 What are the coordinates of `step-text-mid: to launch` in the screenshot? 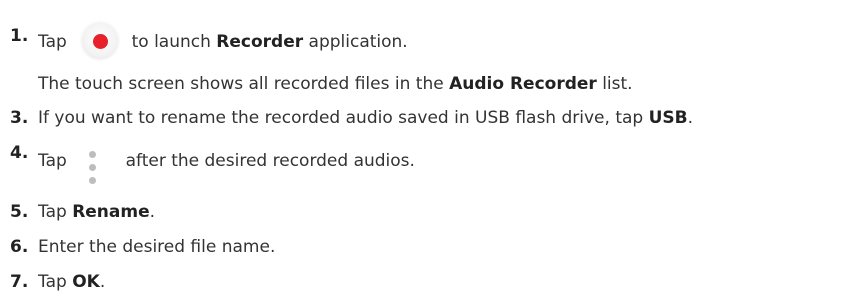 It's located at (171, 42).